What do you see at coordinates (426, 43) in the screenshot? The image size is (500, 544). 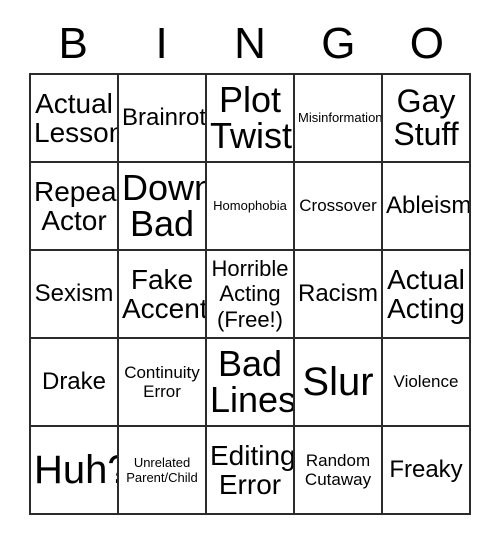 I see `bingo-header-letter-o: O` at bounding box center [426, 43].